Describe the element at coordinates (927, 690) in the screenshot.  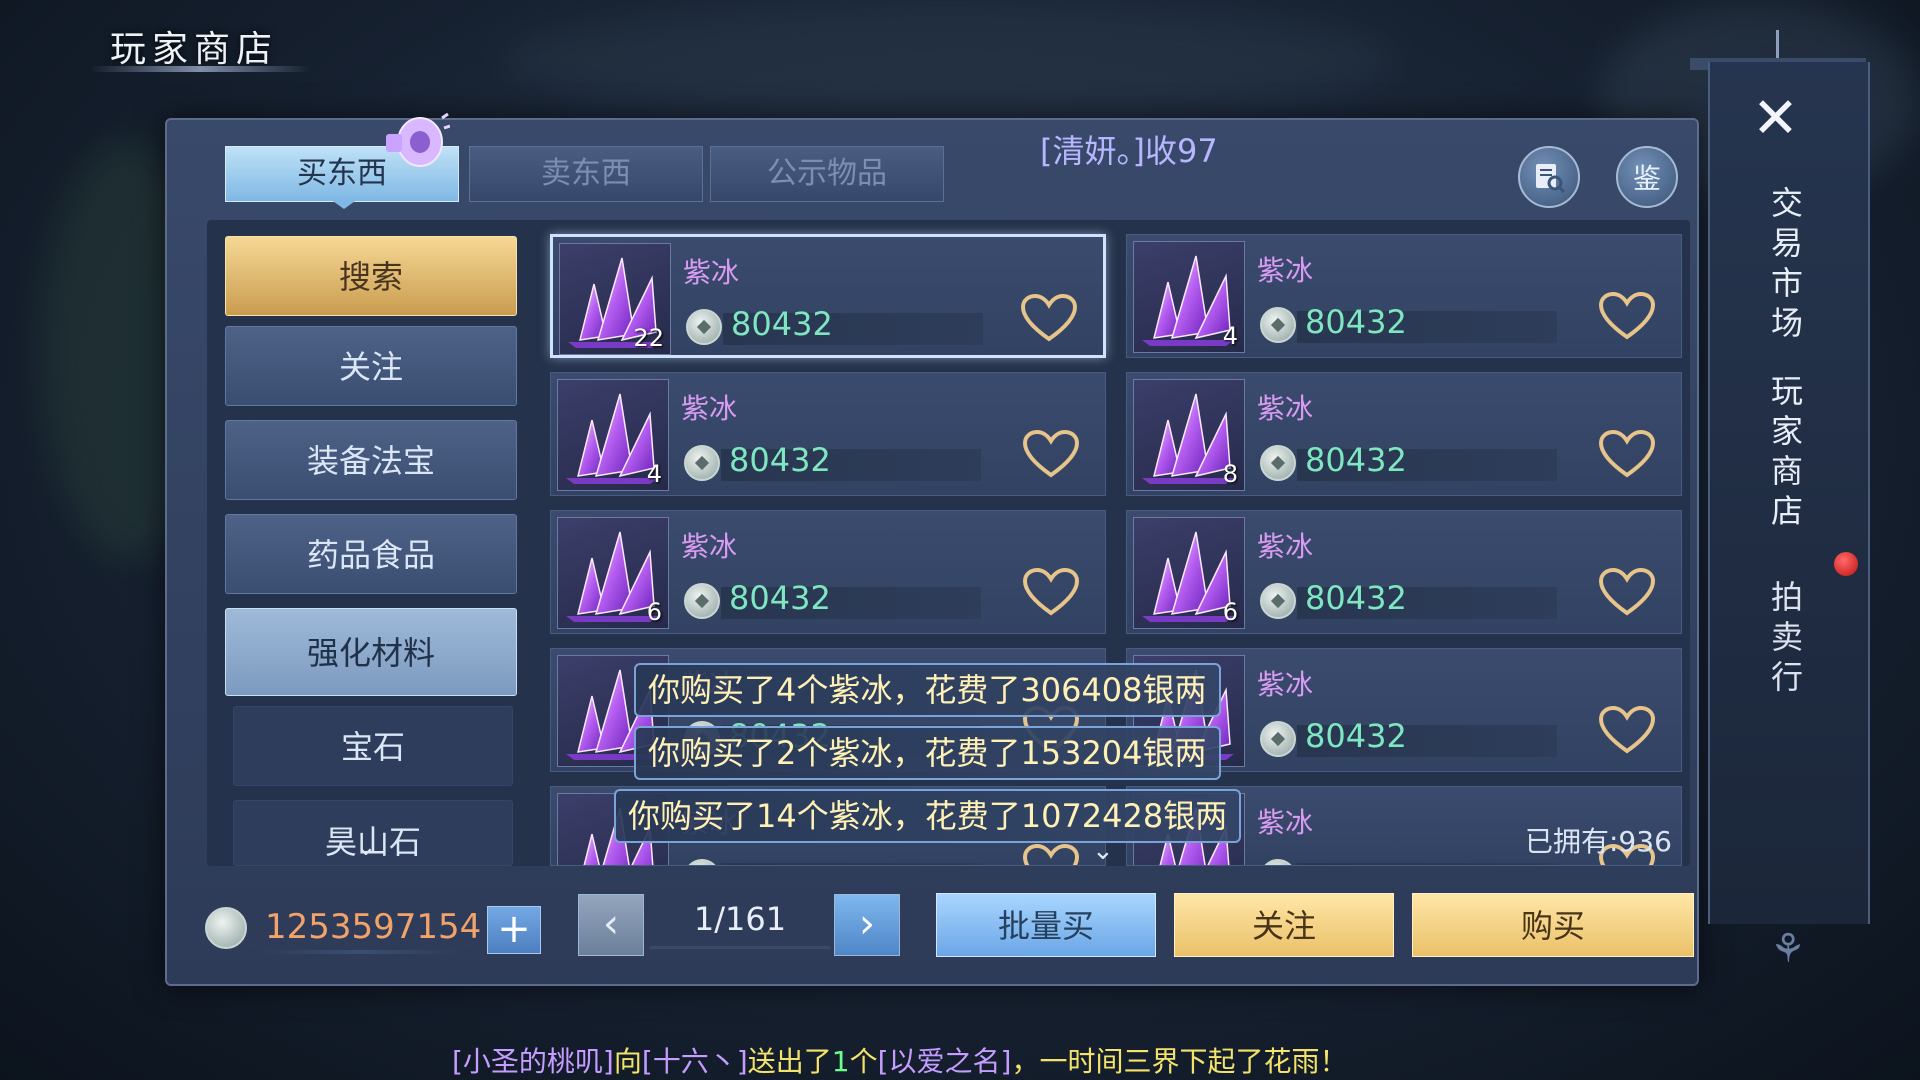
I see `purchase-toast: 你购买了4个紫冰，花费了306408银两` at that location.